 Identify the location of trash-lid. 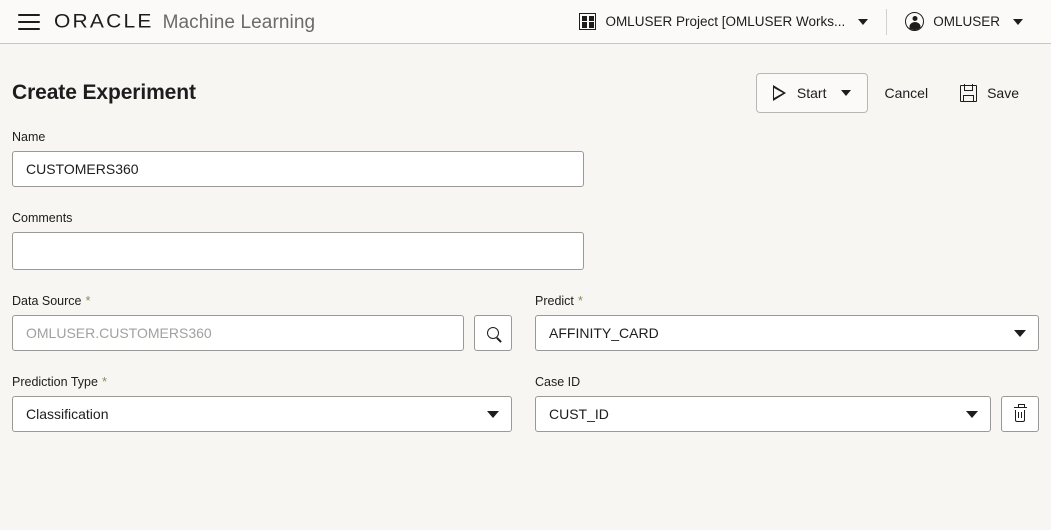
(1020, 406).